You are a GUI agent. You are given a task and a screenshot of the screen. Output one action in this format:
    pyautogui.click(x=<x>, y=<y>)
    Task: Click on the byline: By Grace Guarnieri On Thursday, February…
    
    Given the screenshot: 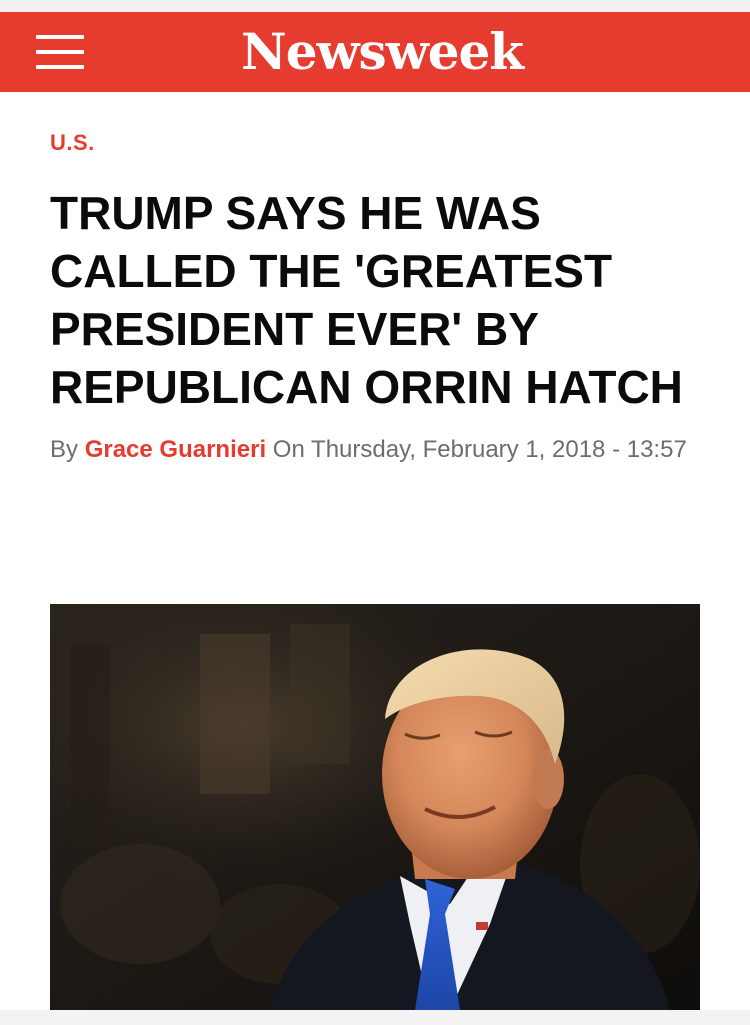 What is the action you would take?
    pyautogui.click(x=375, y=450)
    